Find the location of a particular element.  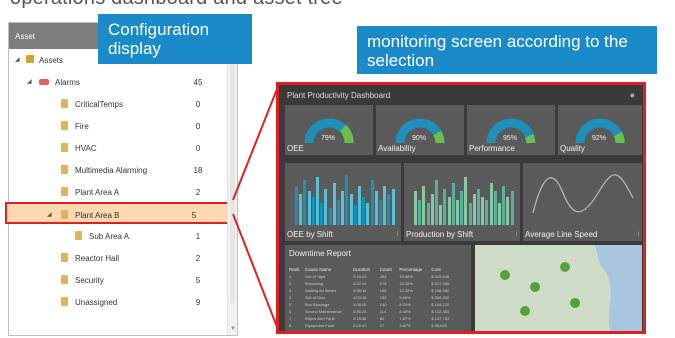

production-by-shift-bars is located at coordinates (465, 197).